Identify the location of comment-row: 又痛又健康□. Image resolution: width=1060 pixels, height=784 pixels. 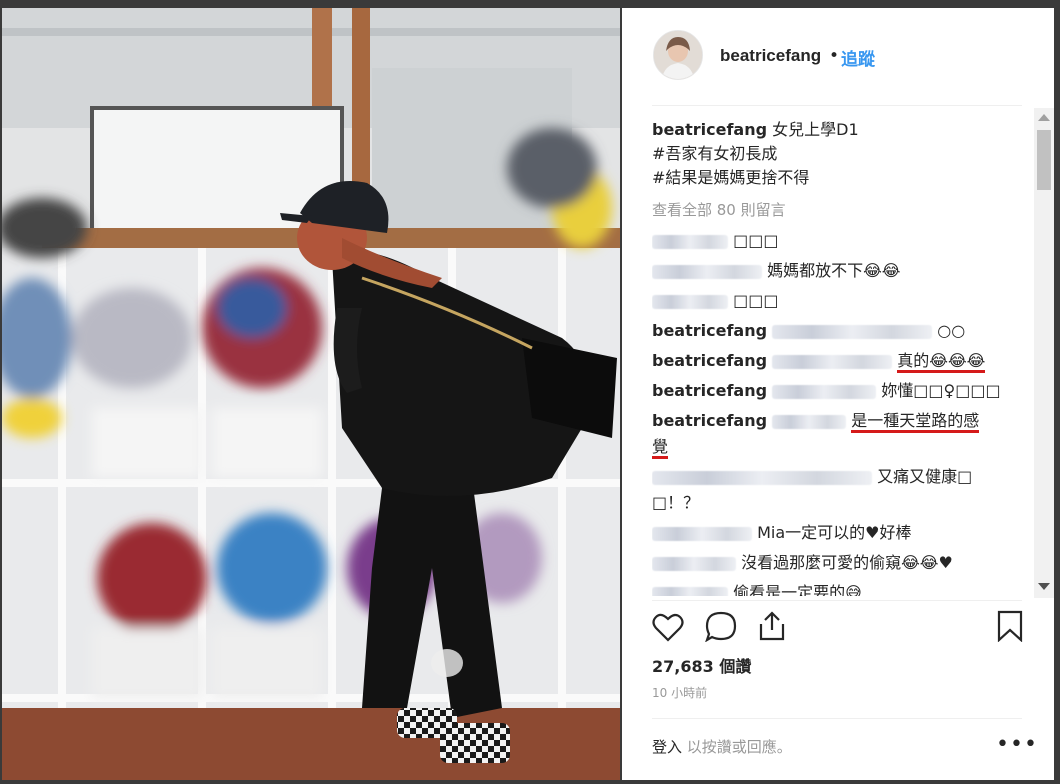
(852, 477).